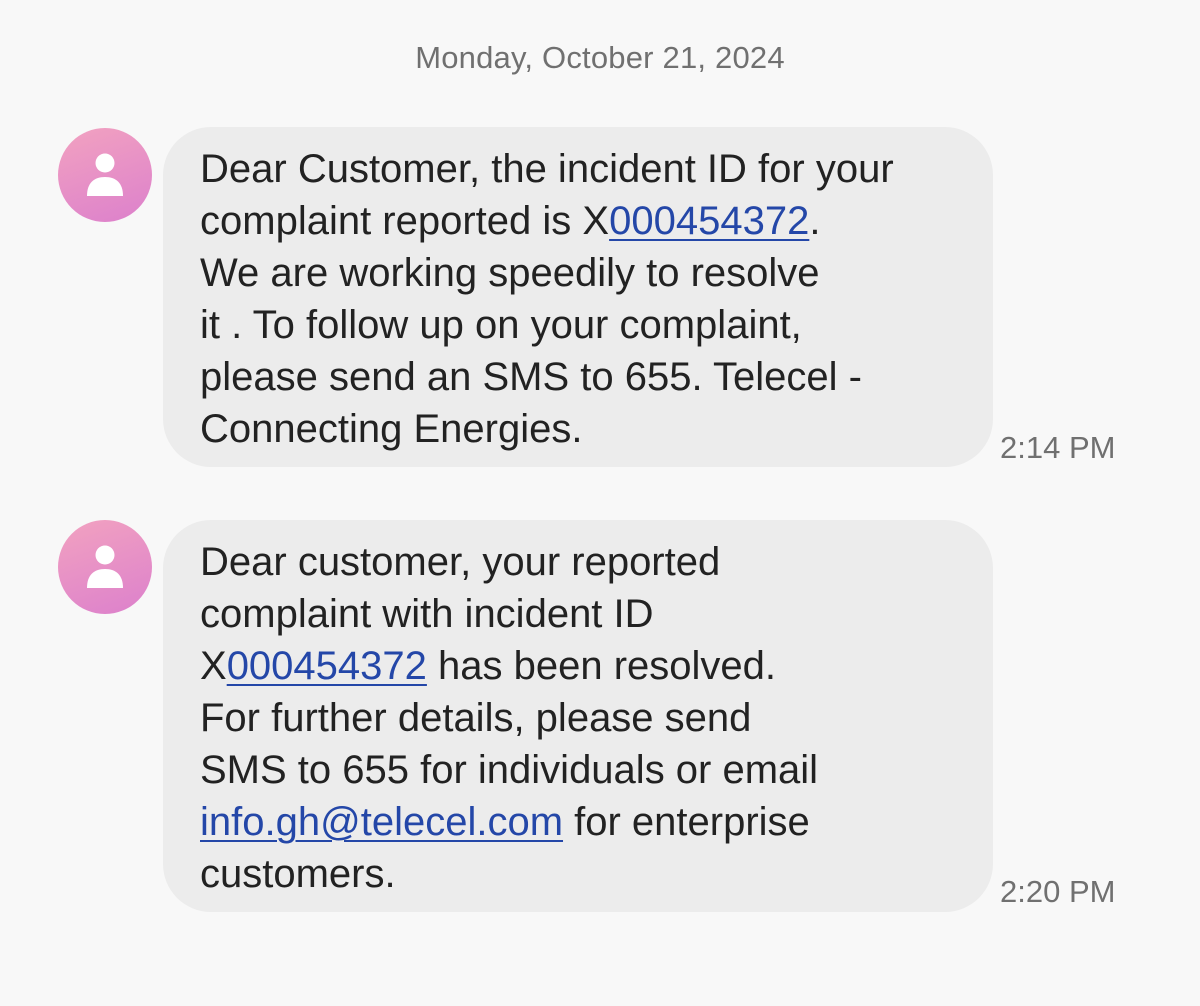 The image size is (1200, 1006). What do you see at coordinates (1058, 447) in the screenshot?
I see `message-timestamp: 2:14 PM` at bounding box center [1058, 447].